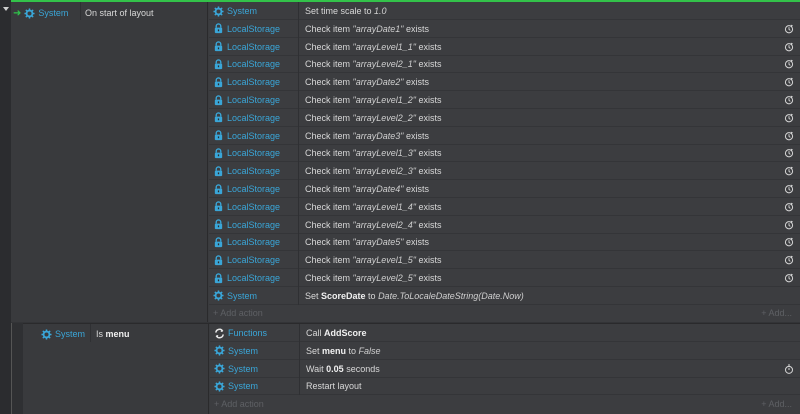 The image size is (800, 414). Describe the element at coordinates (373, 47) in the screenshot. I see `action-text: Check item "arrayLevel1_1" exists` at that location.